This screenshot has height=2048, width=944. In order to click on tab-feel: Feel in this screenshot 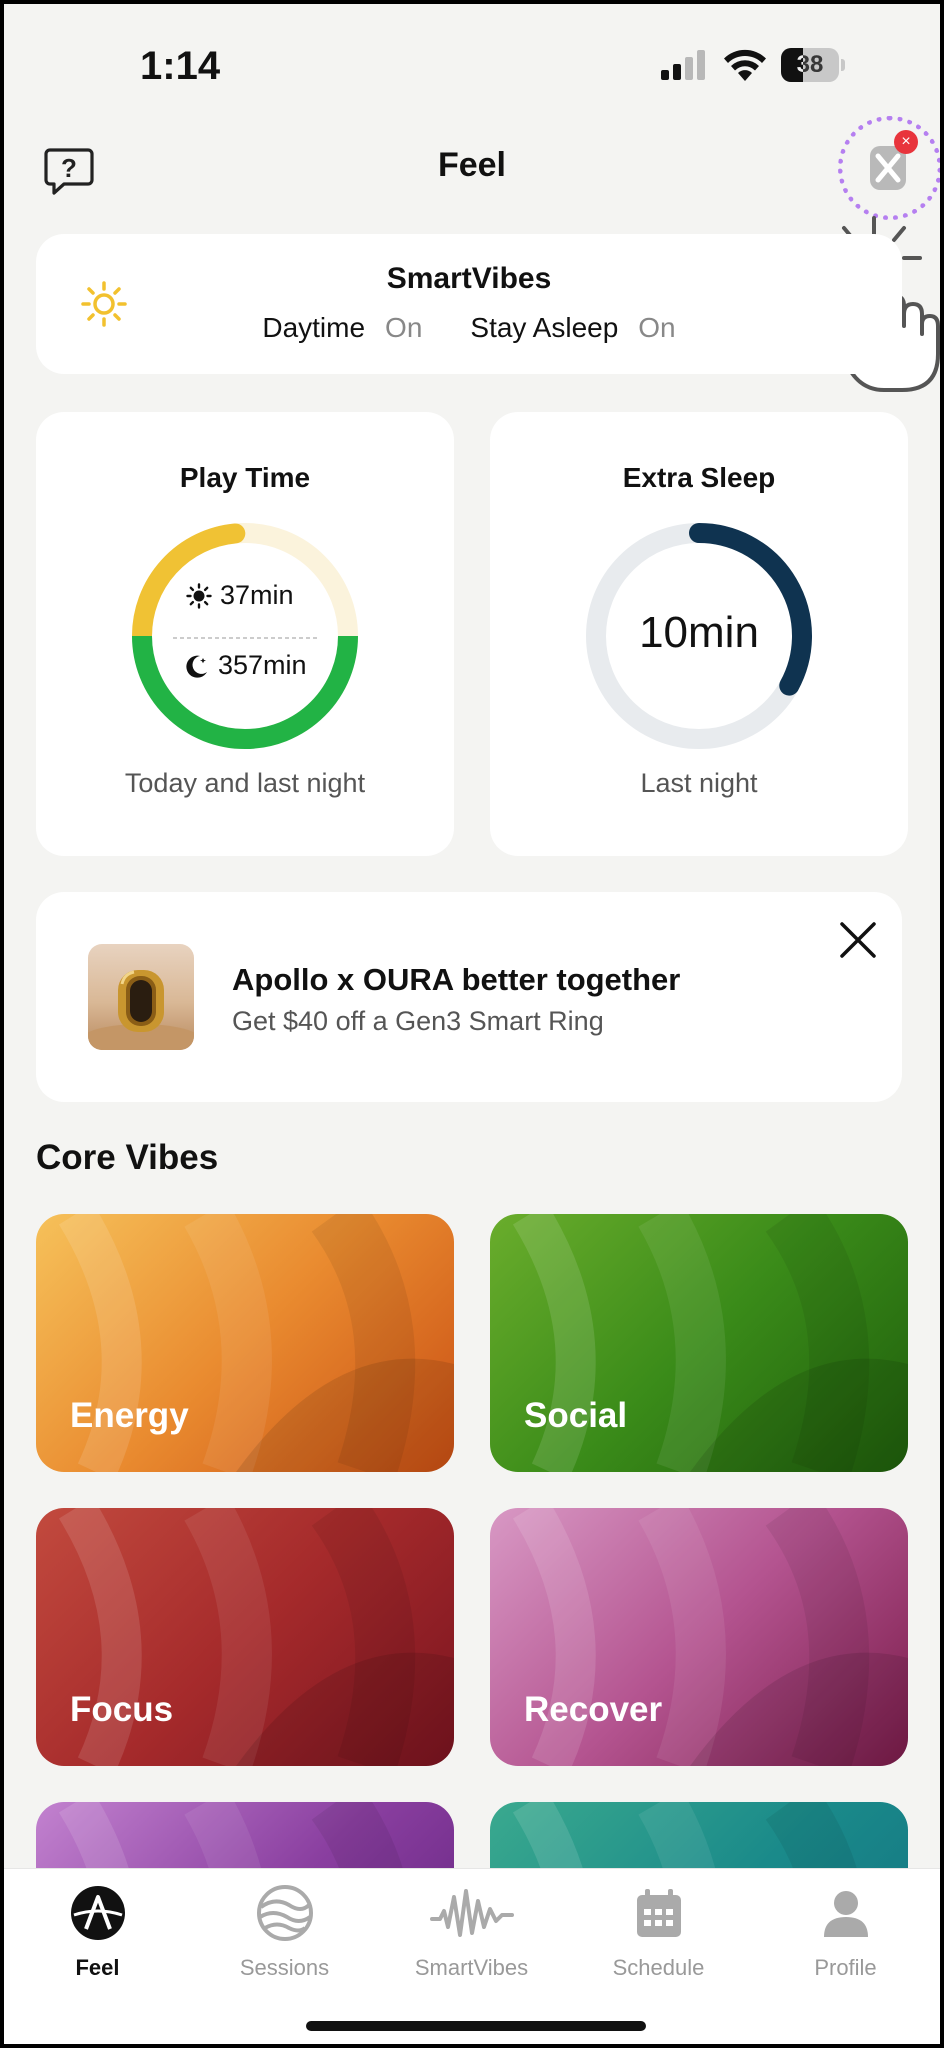, I will do `click(97, 1932)`.